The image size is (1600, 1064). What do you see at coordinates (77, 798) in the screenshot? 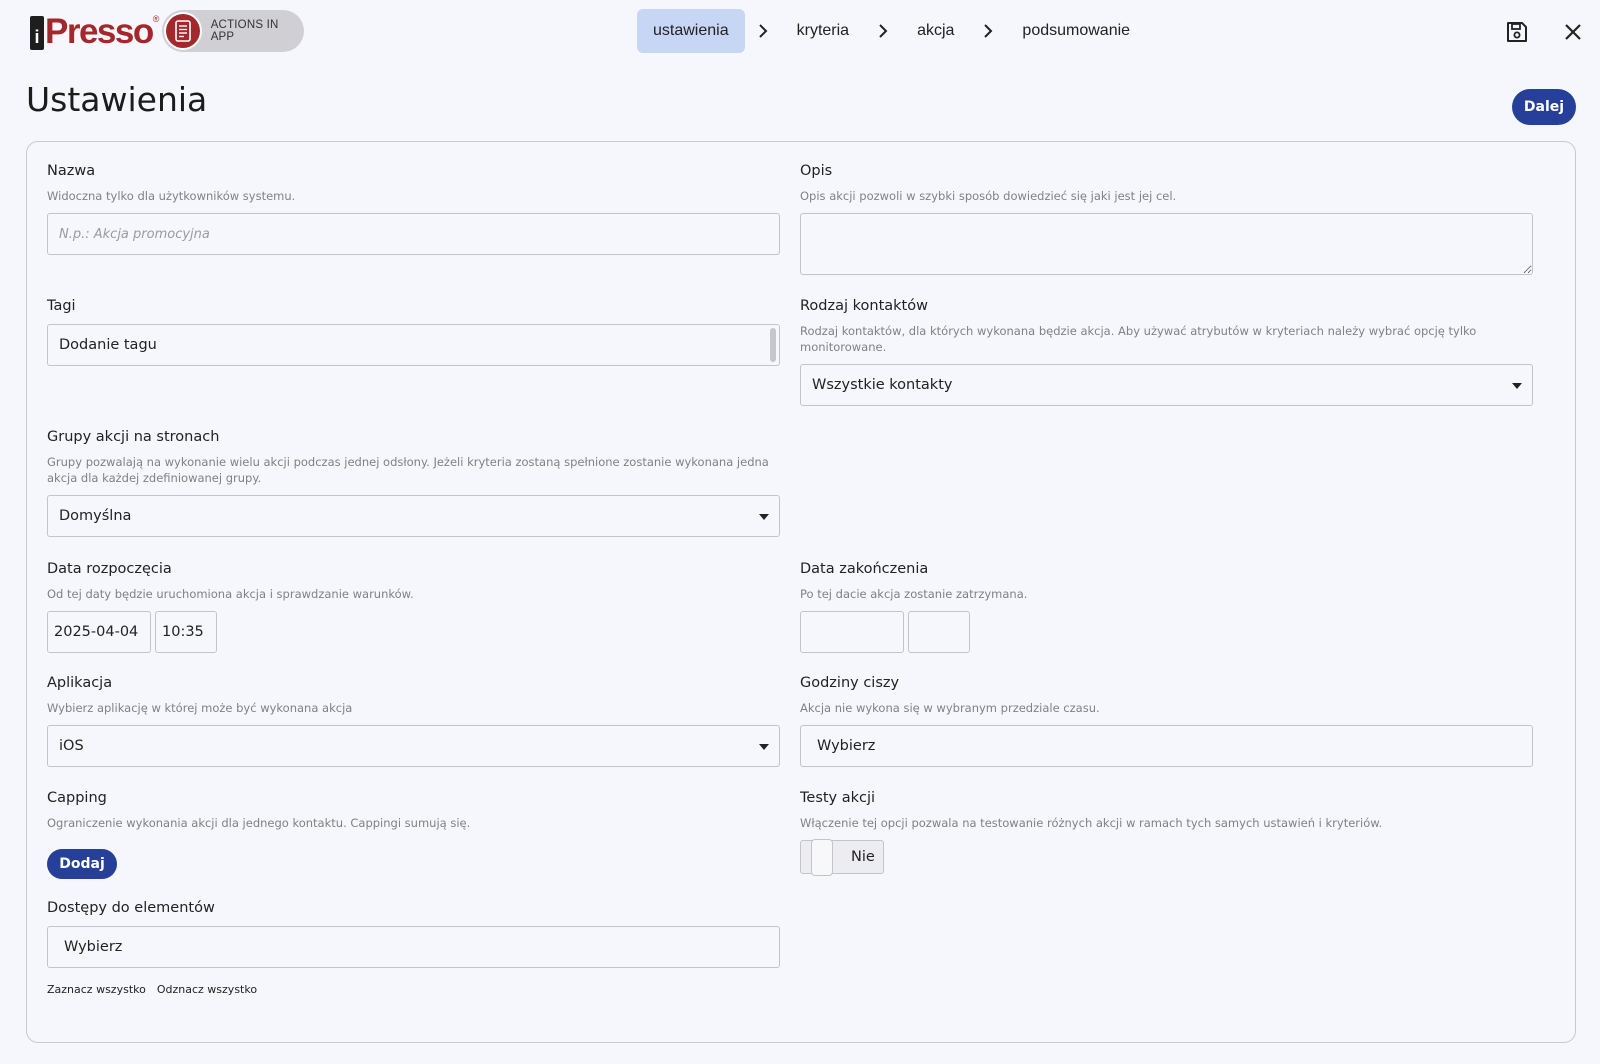
I see `capping-label: Capping` at bounding box center [77, 798].